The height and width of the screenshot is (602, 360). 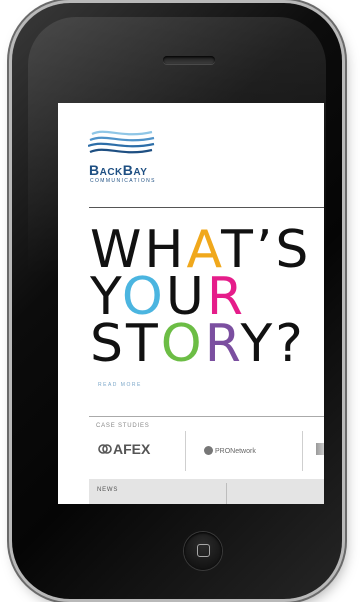 I want to click on headline-segment: Y?, so click(x=273, y=344).